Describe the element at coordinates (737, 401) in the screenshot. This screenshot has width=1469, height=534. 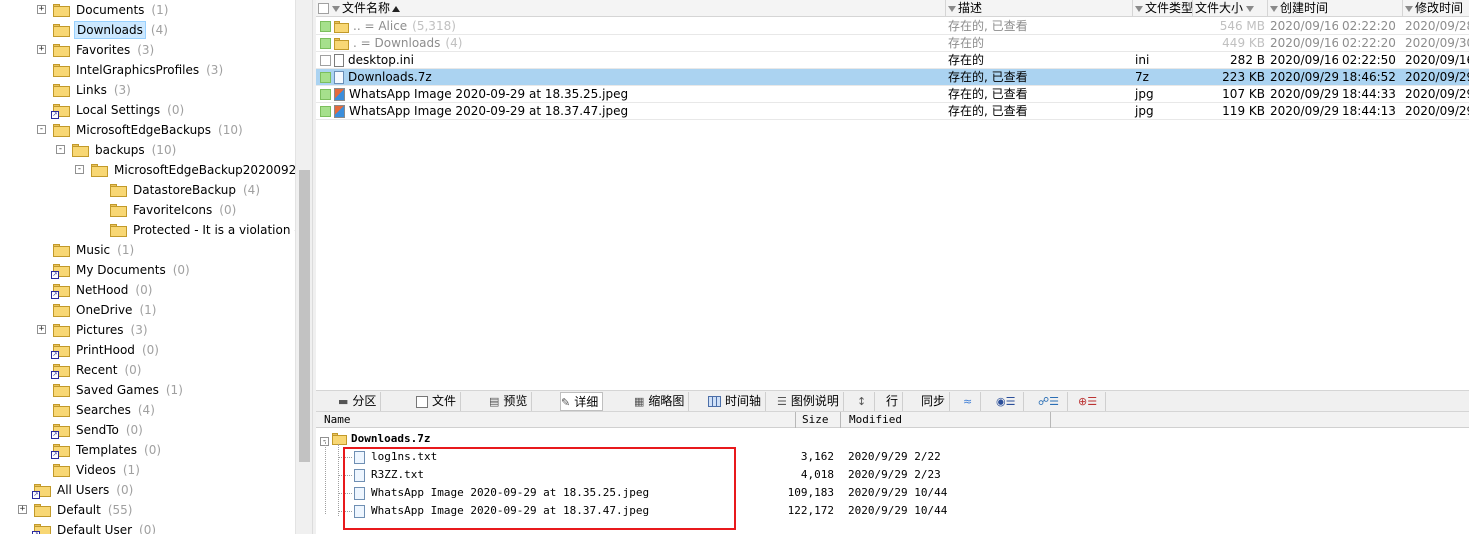
I see `tab-timeline: 时间轴` at that location.